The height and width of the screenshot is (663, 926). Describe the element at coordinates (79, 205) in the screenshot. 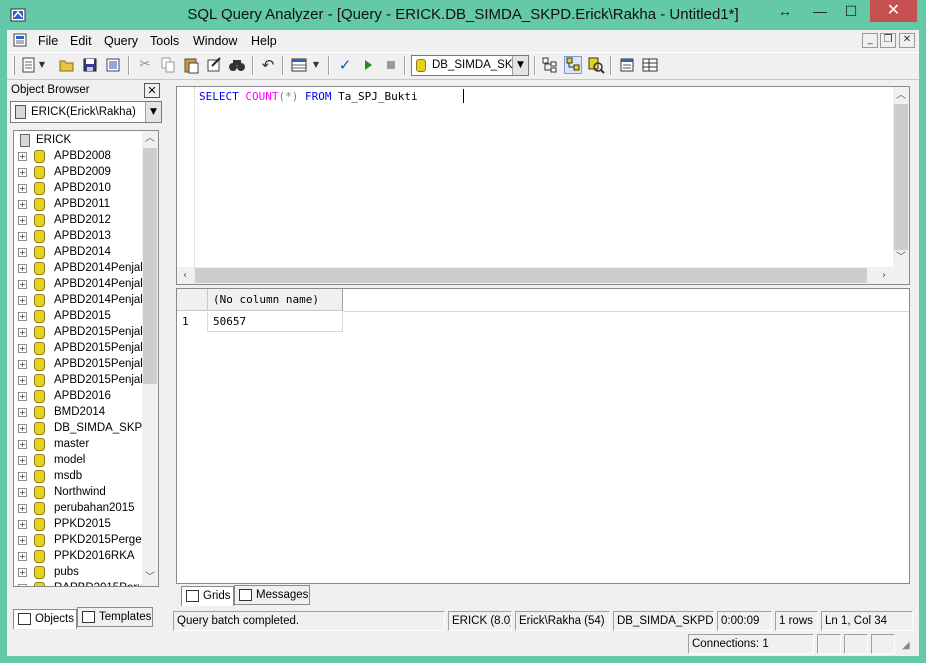

I see `tree-item-database: + APBD2011` at that location.